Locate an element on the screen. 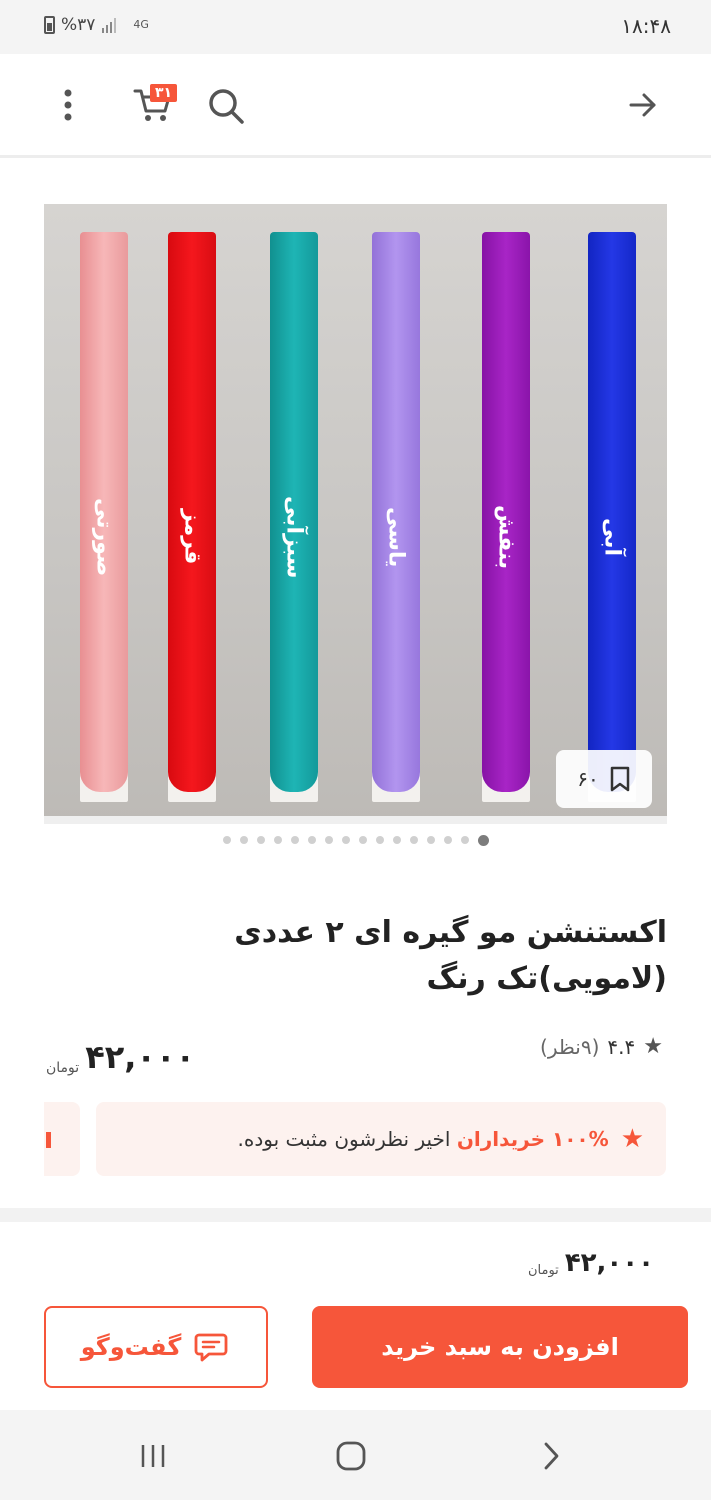 This screenshot has width=711, height=1500. battery-percent: %۳۷ is located at coordinates (78, 25).